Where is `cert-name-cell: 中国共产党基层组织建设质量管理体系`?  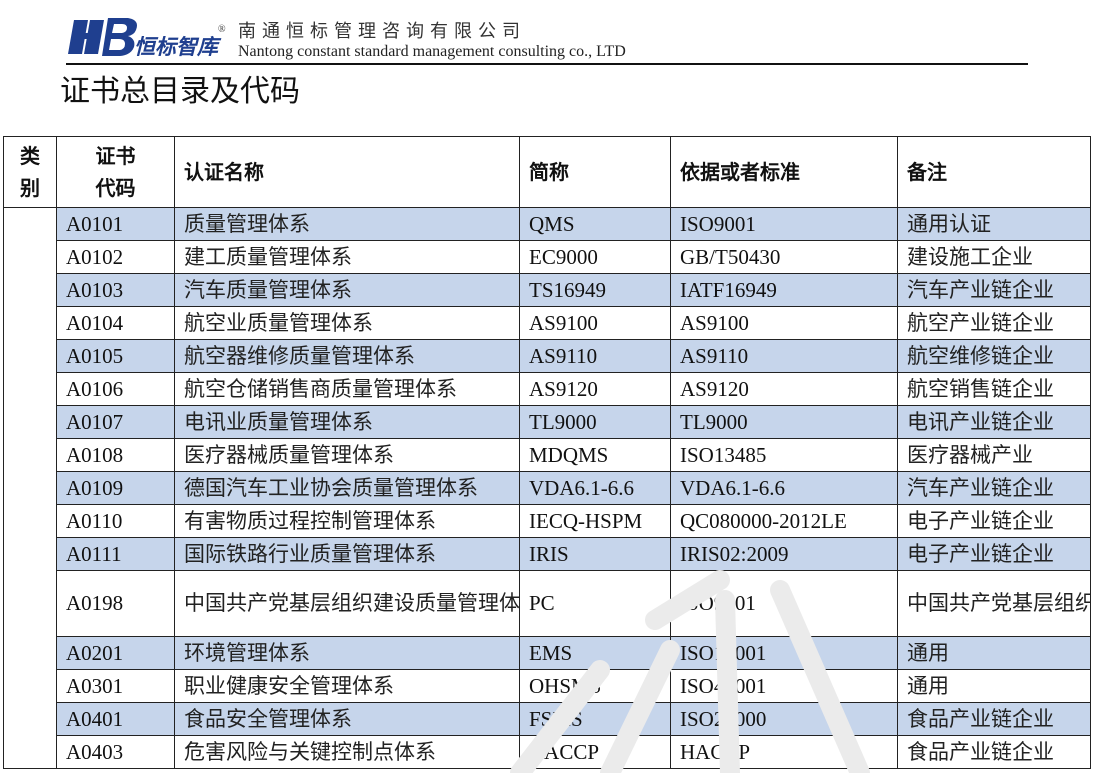 cert-name-cell: 中国共产党基层组织建设质量管理体系 is located at coordinates (347, 603).